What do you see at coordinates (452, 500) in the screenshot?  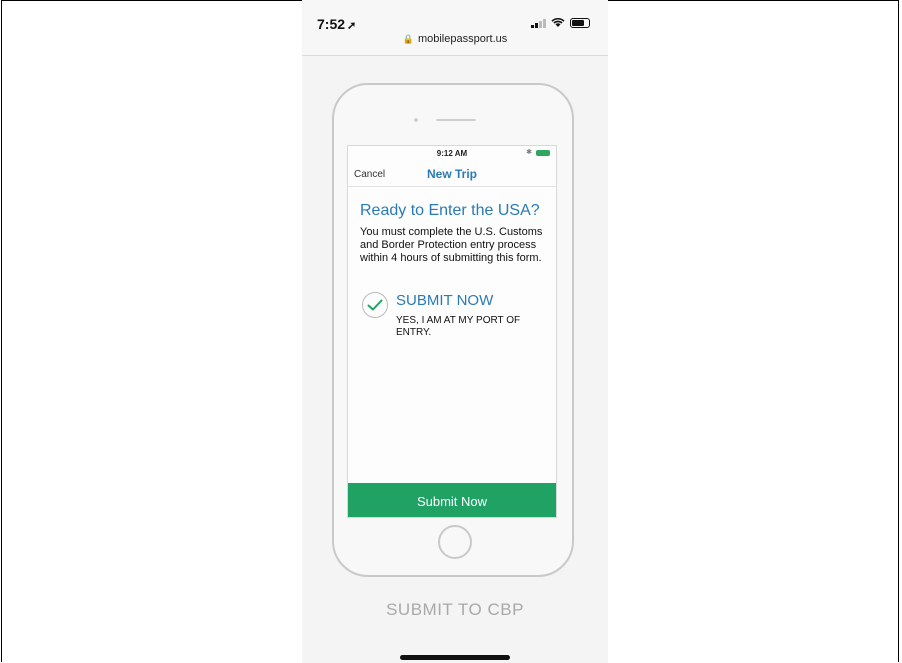 I see `submit-now-button: Submit Now` at bounding box center [452, 500].